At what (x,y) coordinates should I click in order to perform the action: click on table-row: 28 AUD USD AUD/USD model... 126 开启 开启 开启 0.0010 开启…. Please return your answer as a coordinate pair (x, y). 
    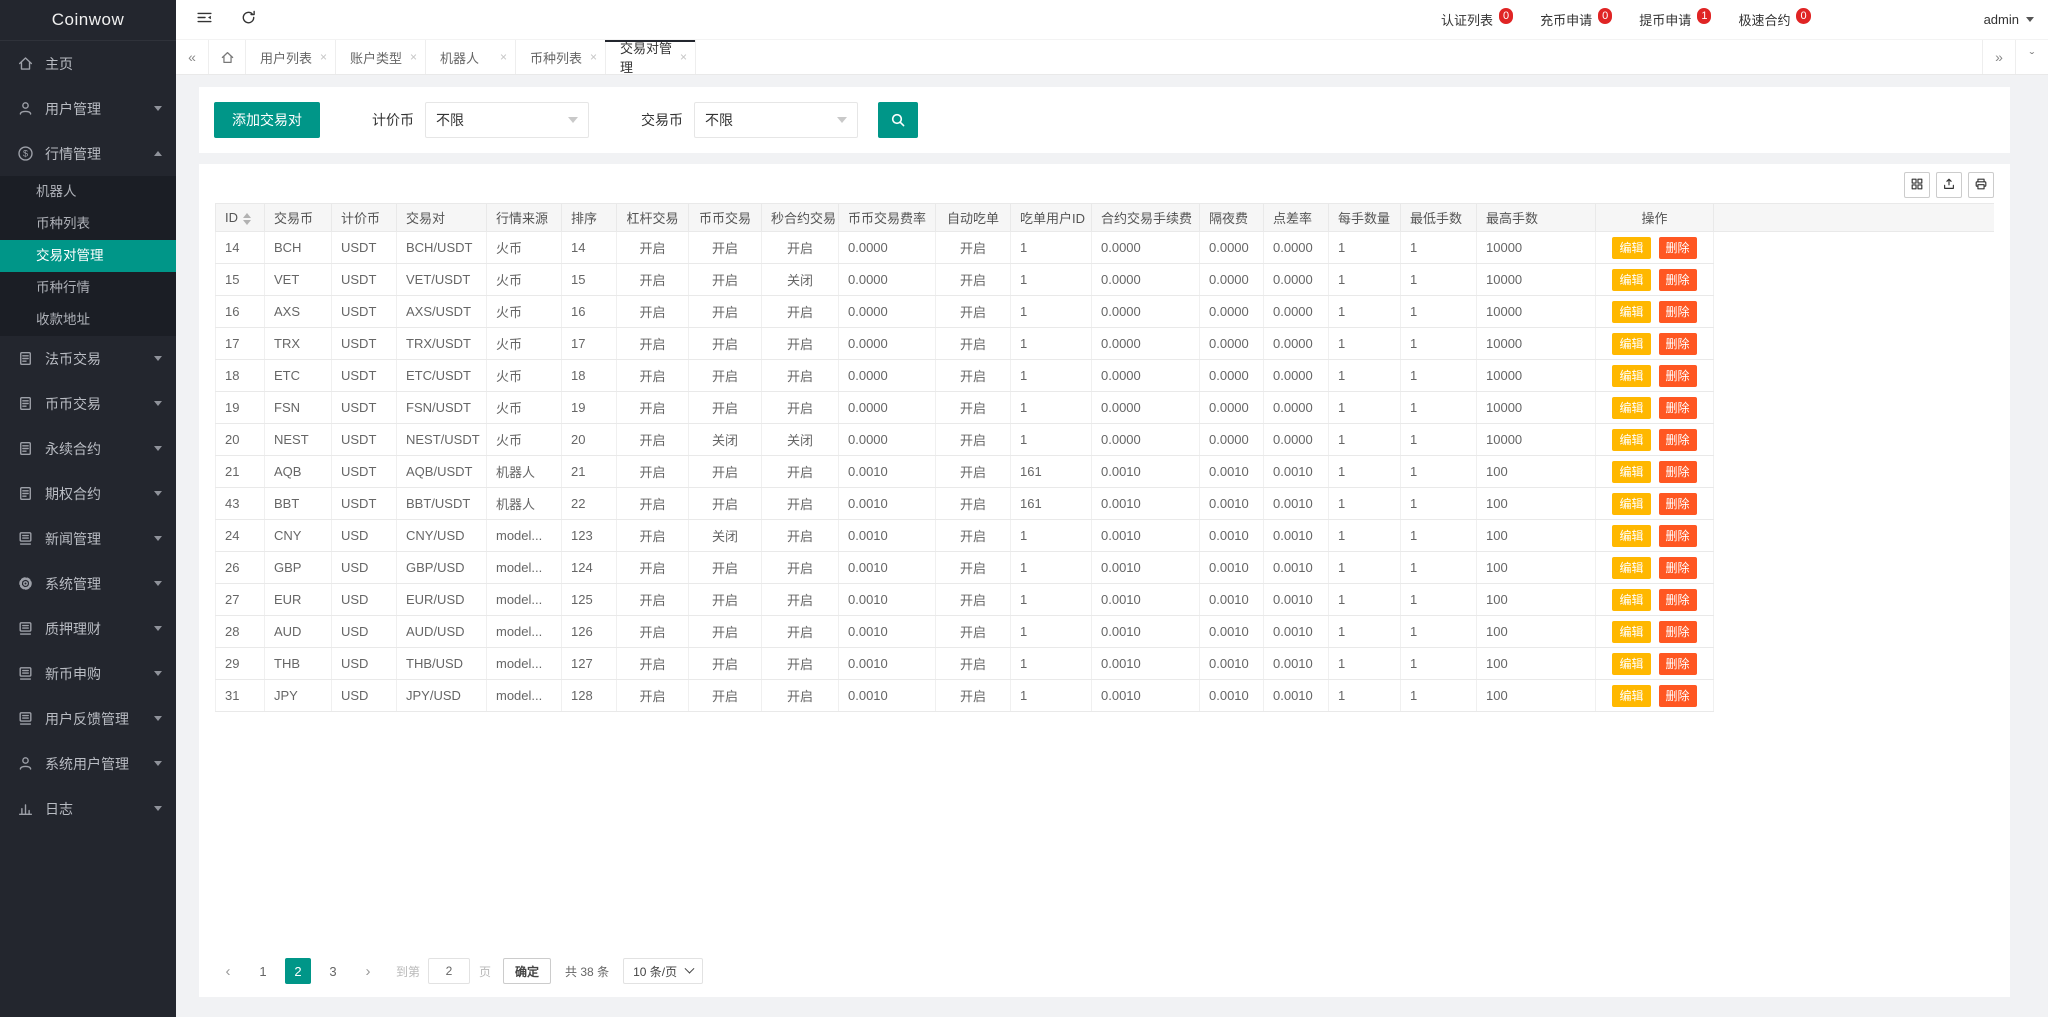
    Looking at the image, I should click on (1105, 631).